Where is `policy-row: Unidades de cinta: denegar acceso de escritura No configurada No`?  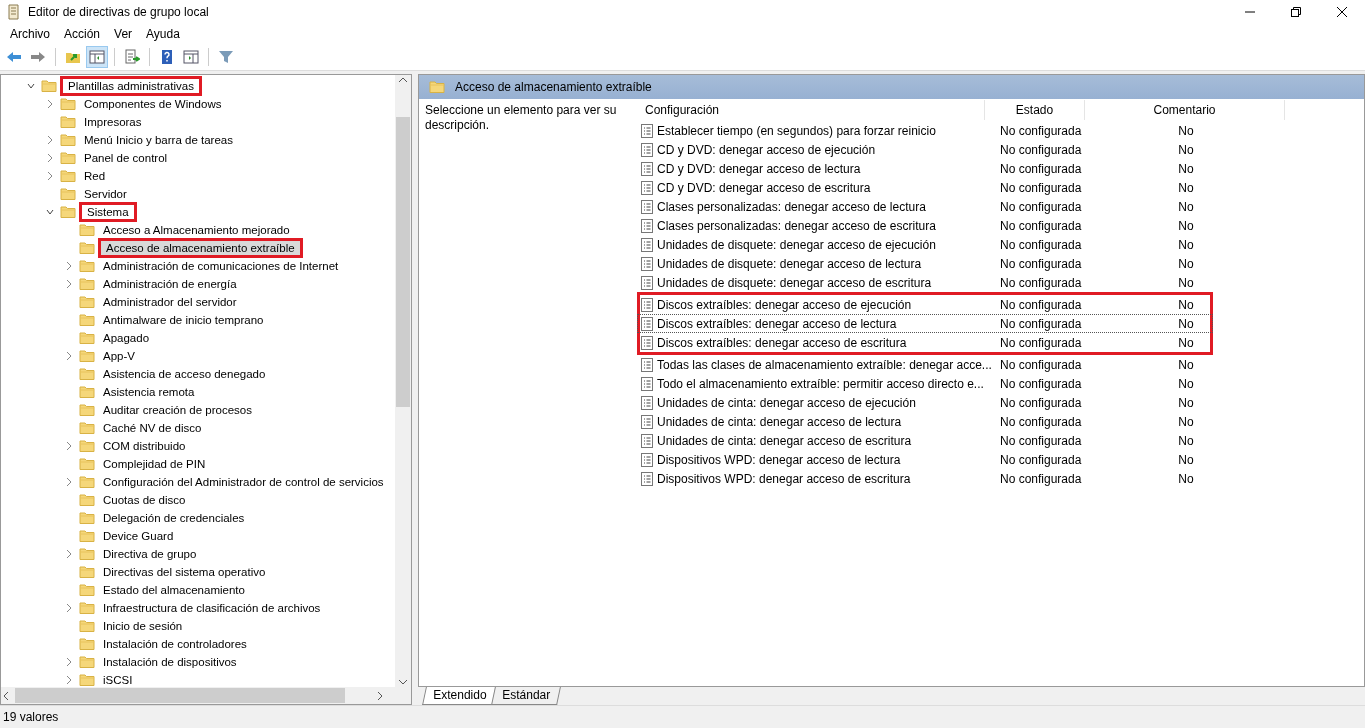 policy-row: Unidades de cinta: denegar acceso de escritura No configurada No is located at coordinates (925, 440).